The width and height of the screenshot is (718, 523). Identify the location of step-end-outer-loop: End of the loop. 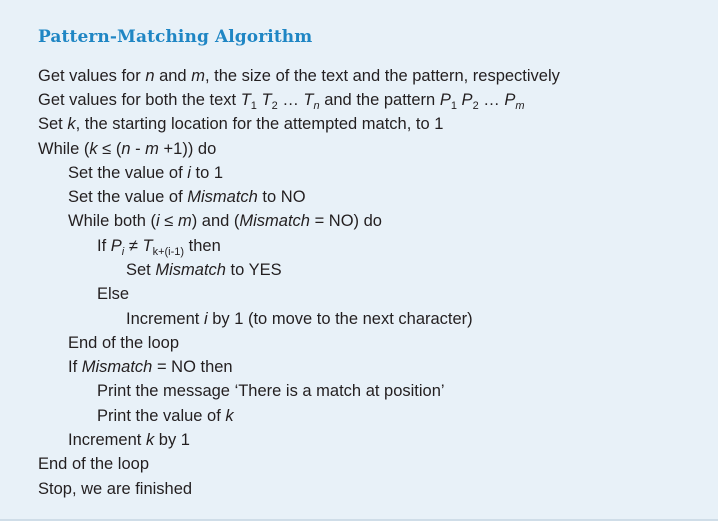
(94, 464).